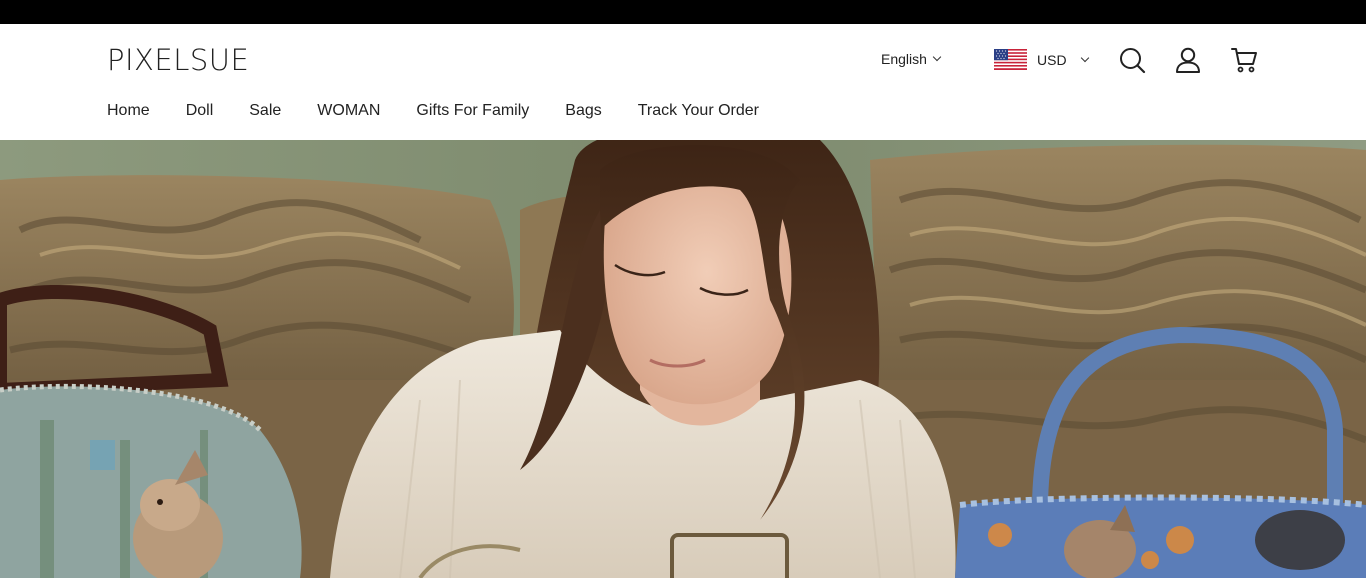  I want to click on currency-selector: USD, so click(1041, 59).